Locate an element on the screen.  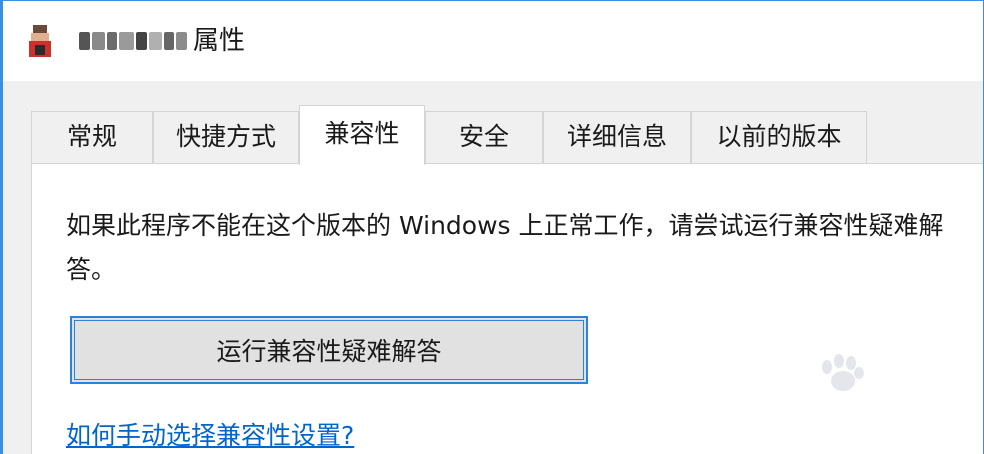
run-troubleshooter-button: 运行兼容性疑难解答 is located at coordinates (329, 350).